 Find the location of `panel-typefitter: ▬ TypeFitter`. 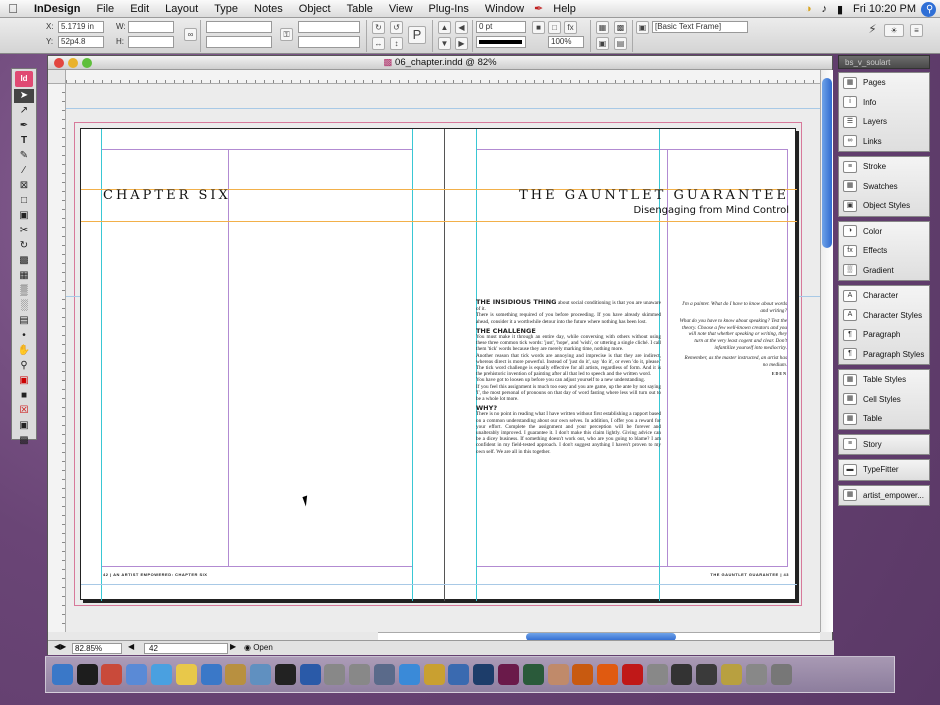

panel-typefitter: ▬ TypeFitter is located at coordinates (884, 470).